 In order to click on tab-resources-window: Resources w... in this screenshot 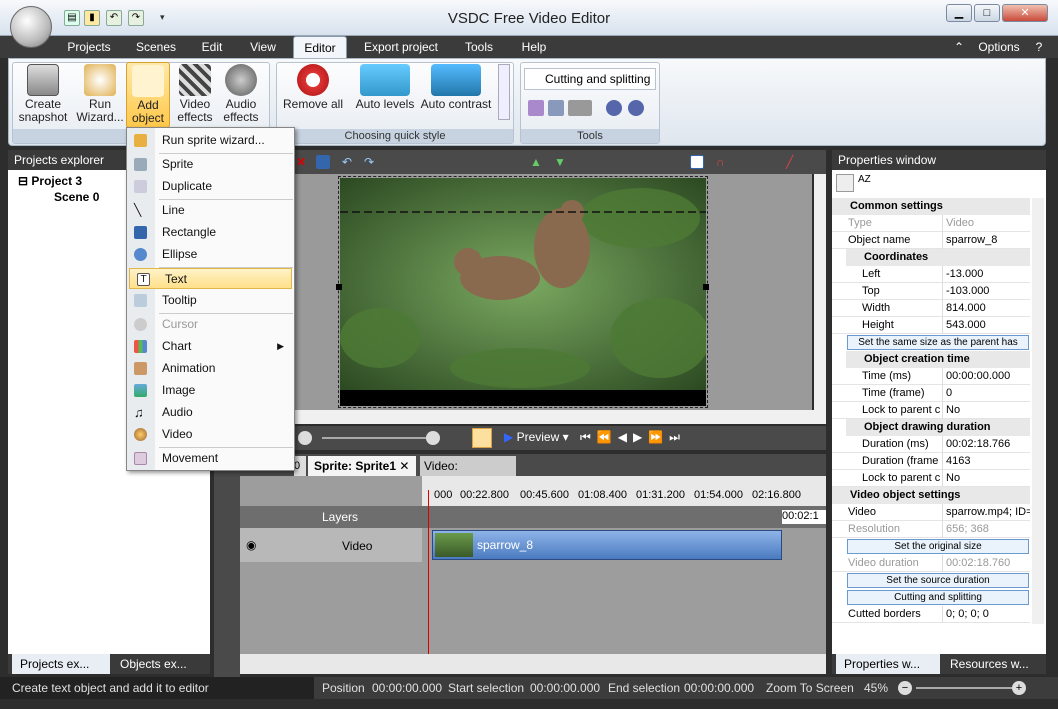, I will do `click(994, 664)`.